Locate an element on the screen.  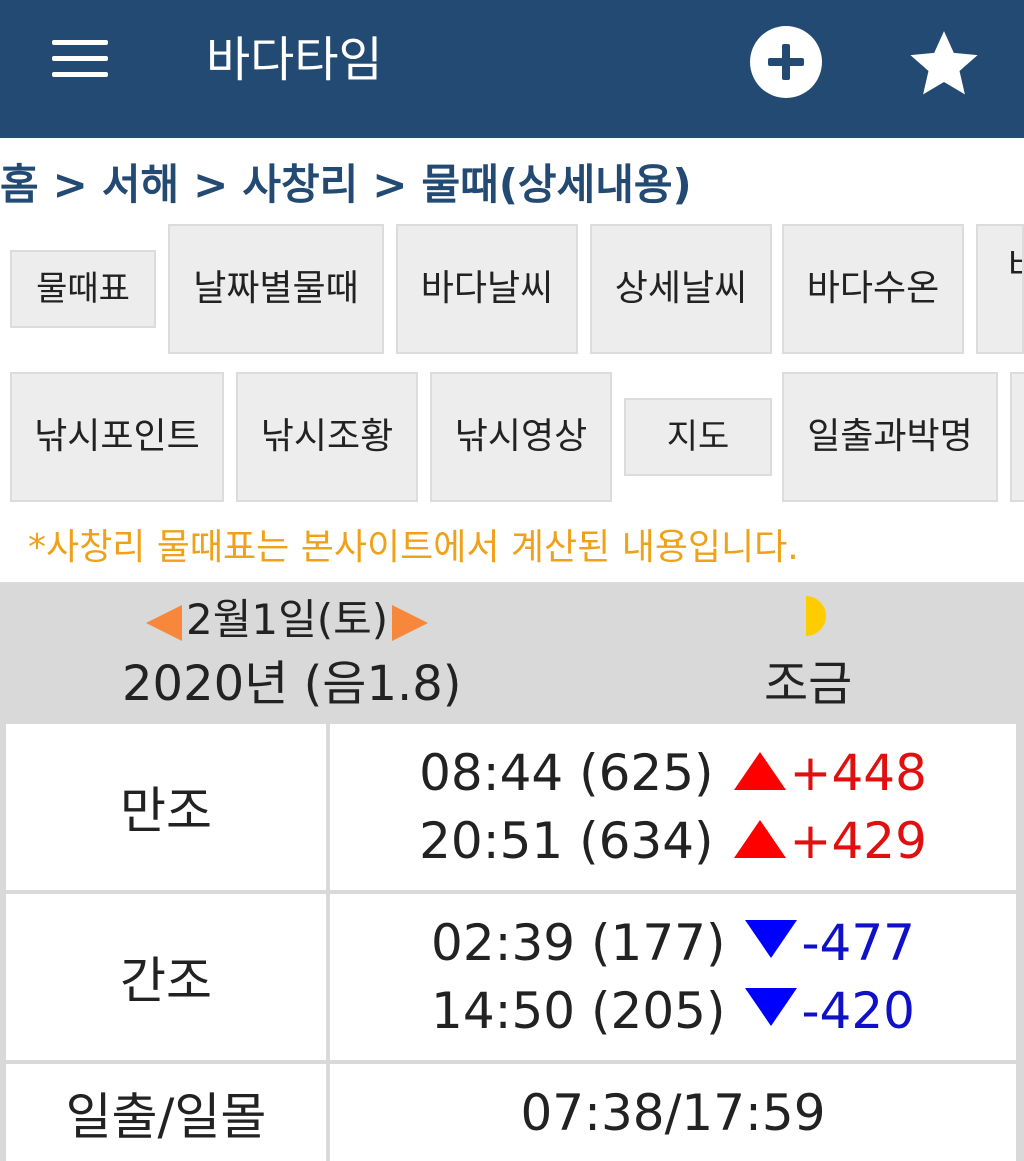
date-navigator: 2월1일(토) is located at coordinates (287, 620).